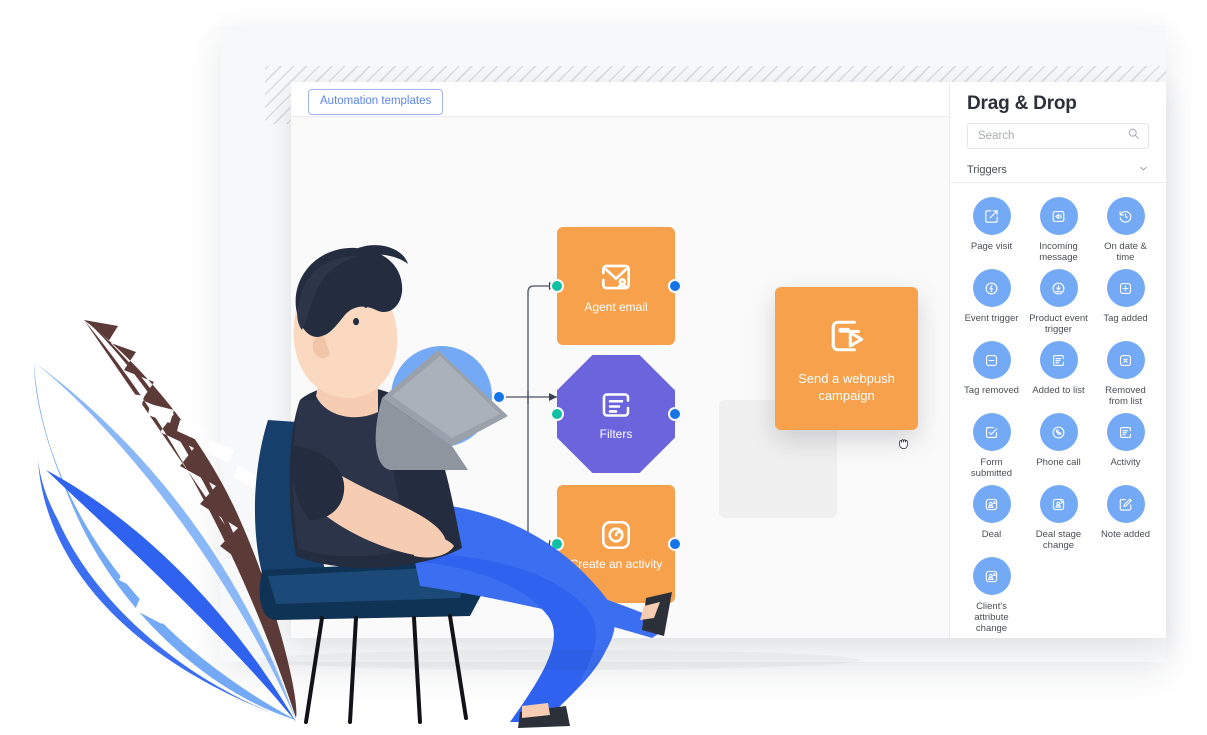  What do you see at coordinates (1125, 504) in the screenshot?
I see `note-added-icon` at bounding box center [1125, 504].